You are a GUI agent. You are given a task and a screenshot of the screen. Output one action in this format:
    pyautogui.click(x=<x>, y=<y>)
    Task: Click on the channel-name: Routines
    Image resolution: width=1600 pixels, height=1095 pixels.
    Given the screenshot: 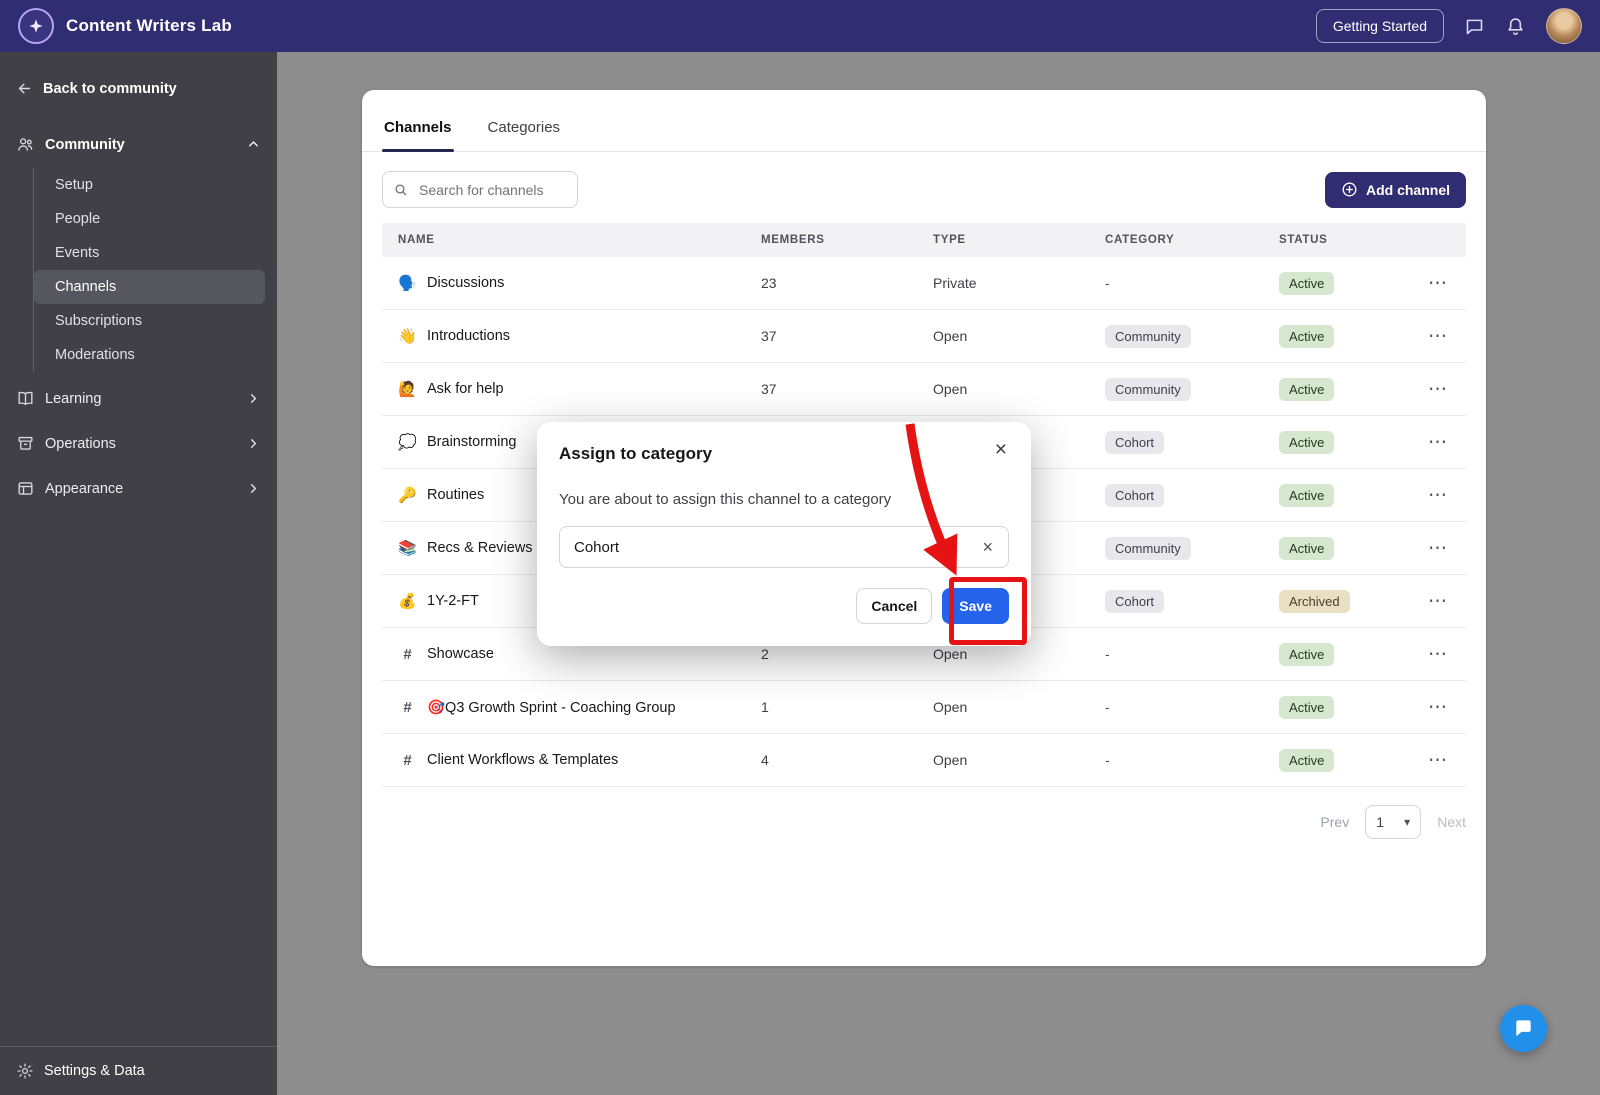 What is the action you would take?
    pyautogui.click(x=456, y=495)
    